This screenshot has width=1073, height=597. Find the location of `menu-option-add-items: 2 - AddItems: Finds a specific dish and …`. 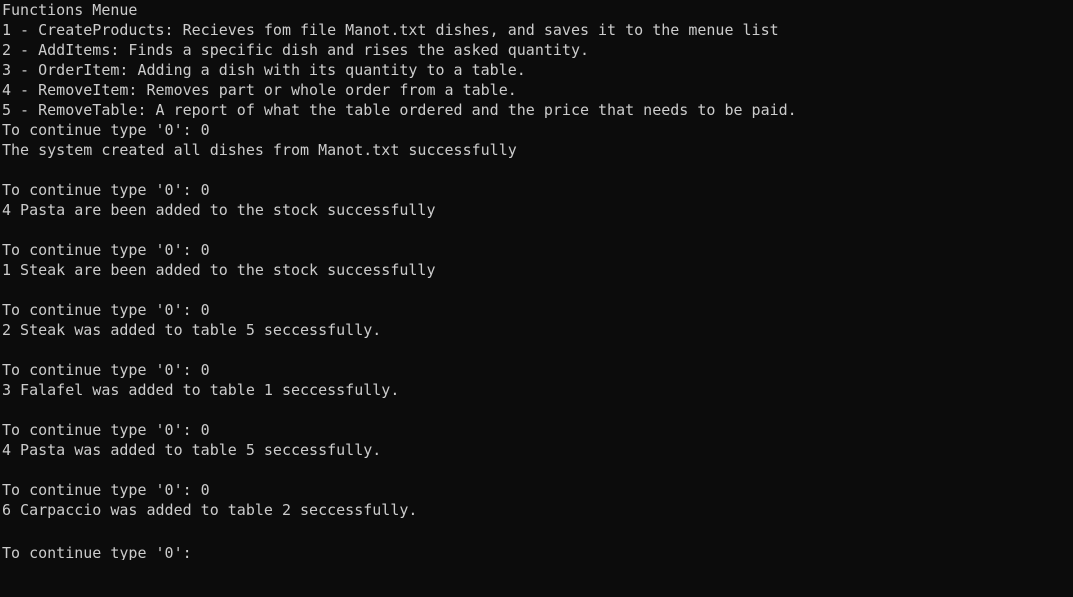

menu-option-add-items: 2 - AddItems: Finds a specific dish and … is located at coordinates (295, 50).